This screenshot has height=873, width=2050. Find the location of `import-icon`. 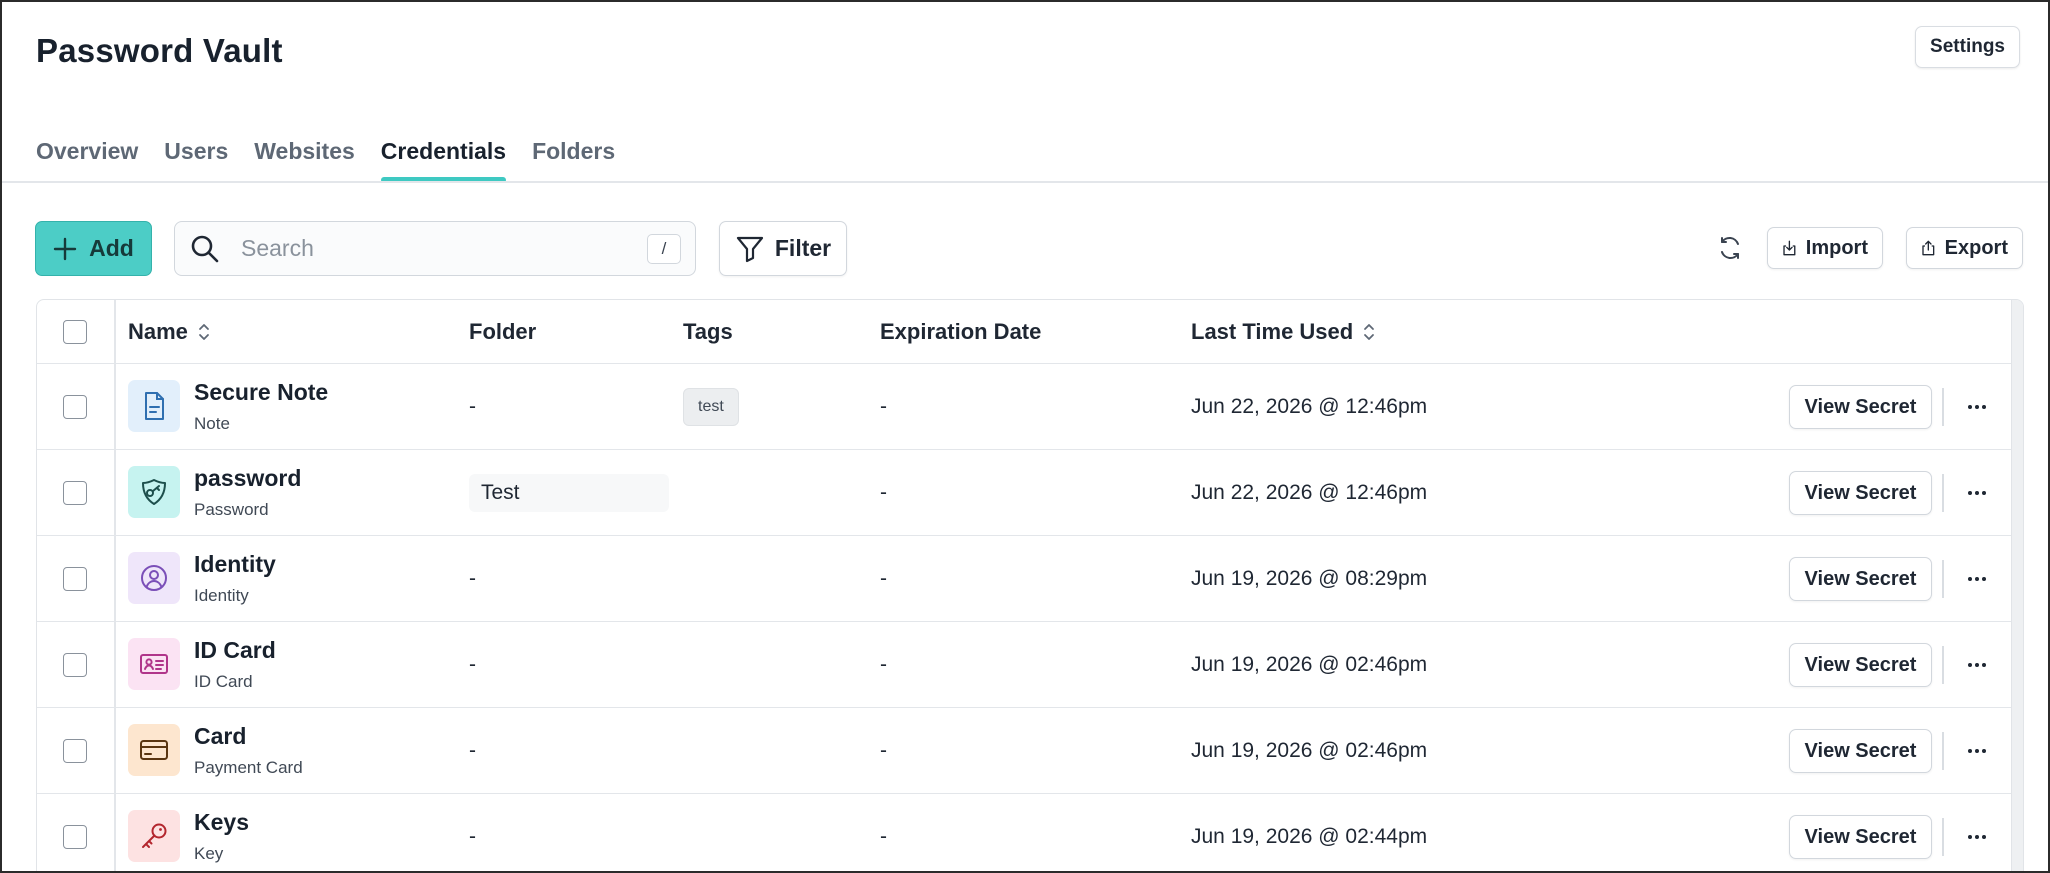

import-icon is located at coordinates (1789, 248).